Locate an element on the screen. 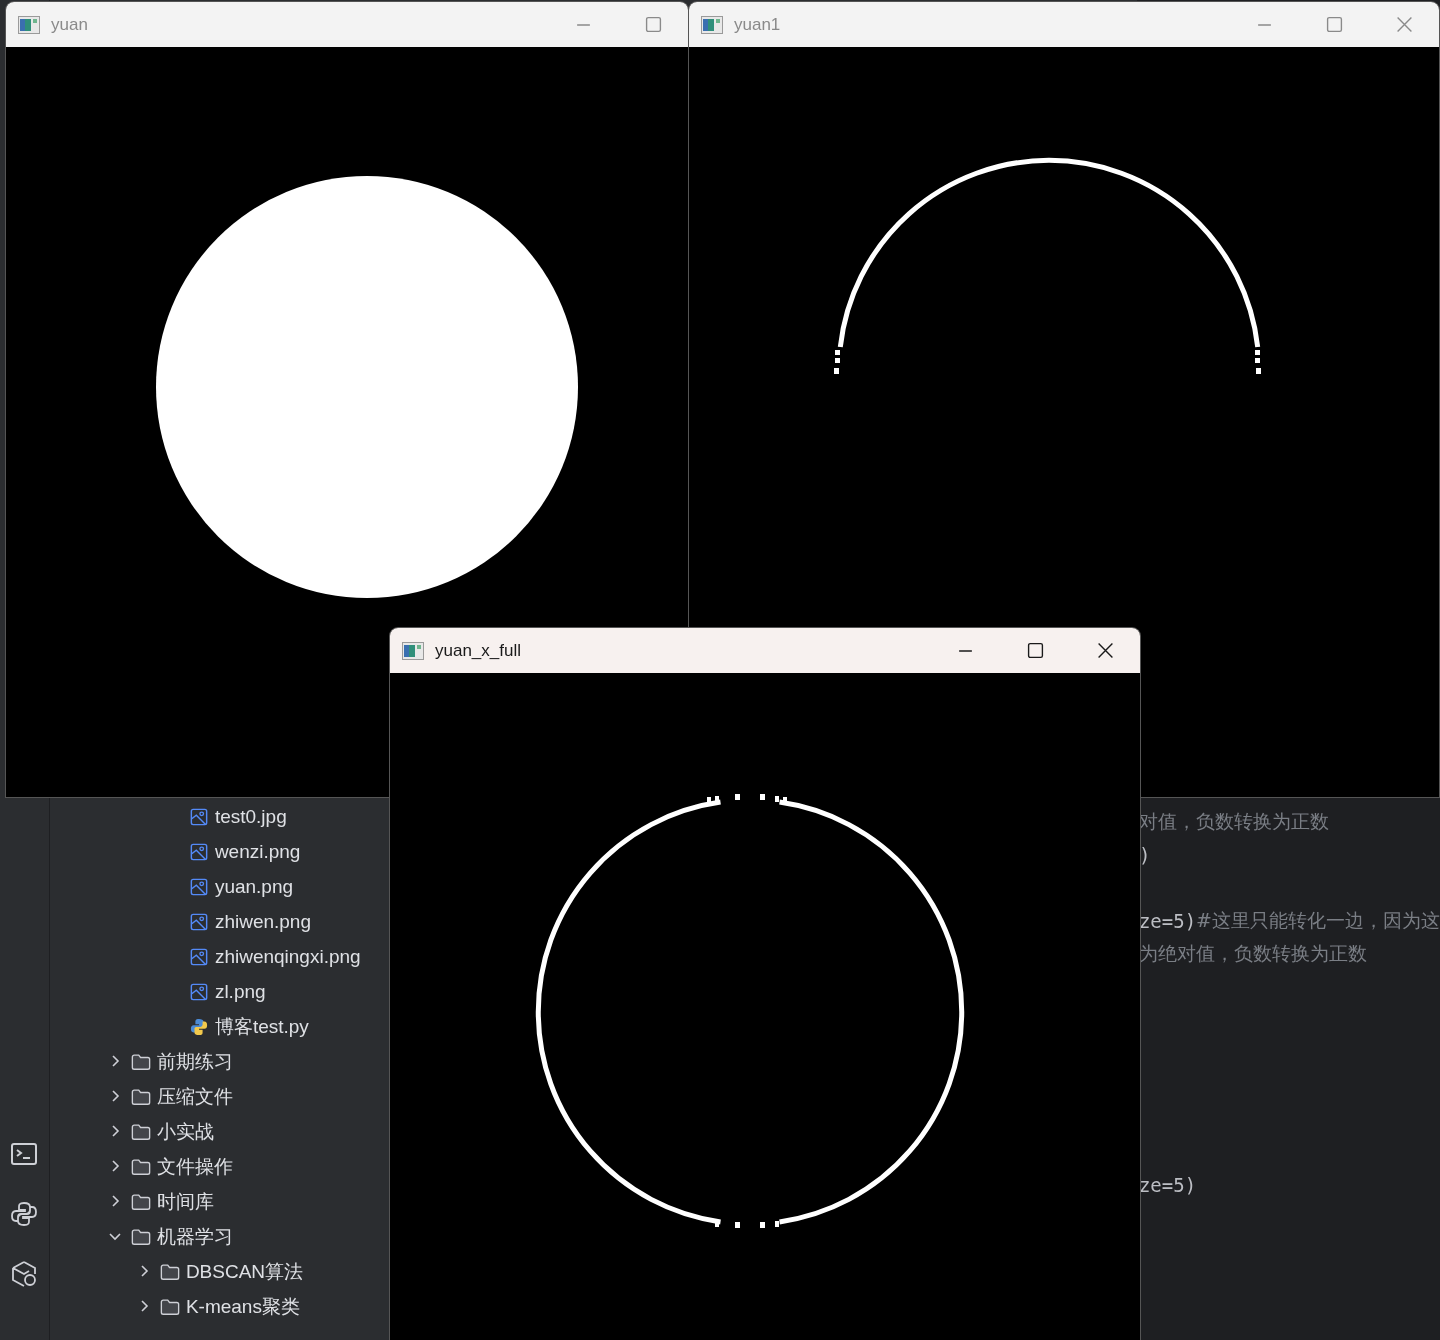  tree-item: zhiwenqingxi.png is located at coordinates (287, 956).